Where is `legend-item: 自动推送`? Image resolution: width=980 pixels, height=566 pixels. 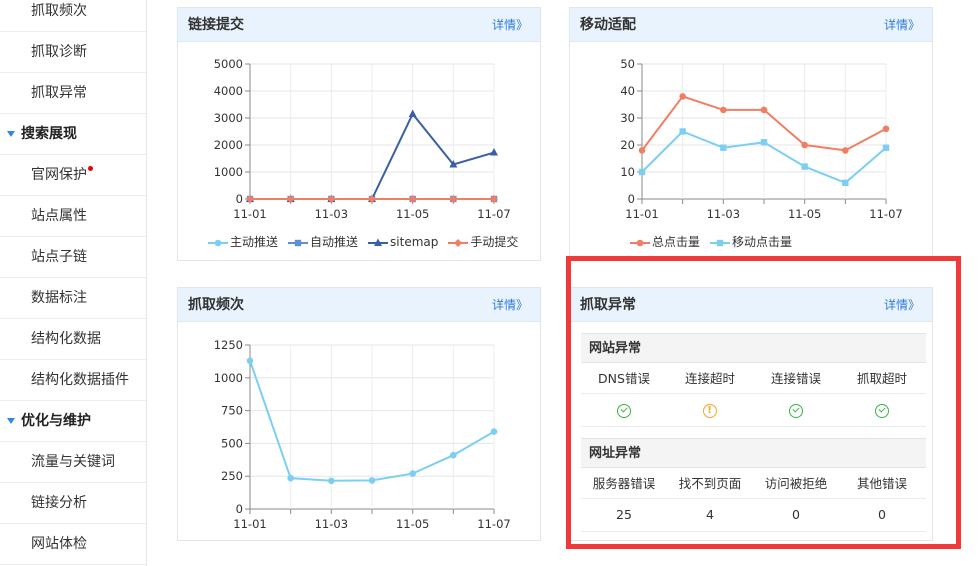 legend-item: 自动推送 is located at coordinates (323, 241).